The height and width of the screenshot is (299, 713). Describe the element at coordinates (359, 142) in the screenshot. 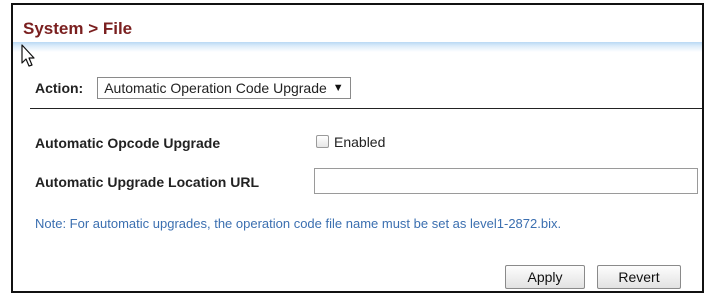

I see `opcode-upgrade-enabled-label: Enabled` at that location.